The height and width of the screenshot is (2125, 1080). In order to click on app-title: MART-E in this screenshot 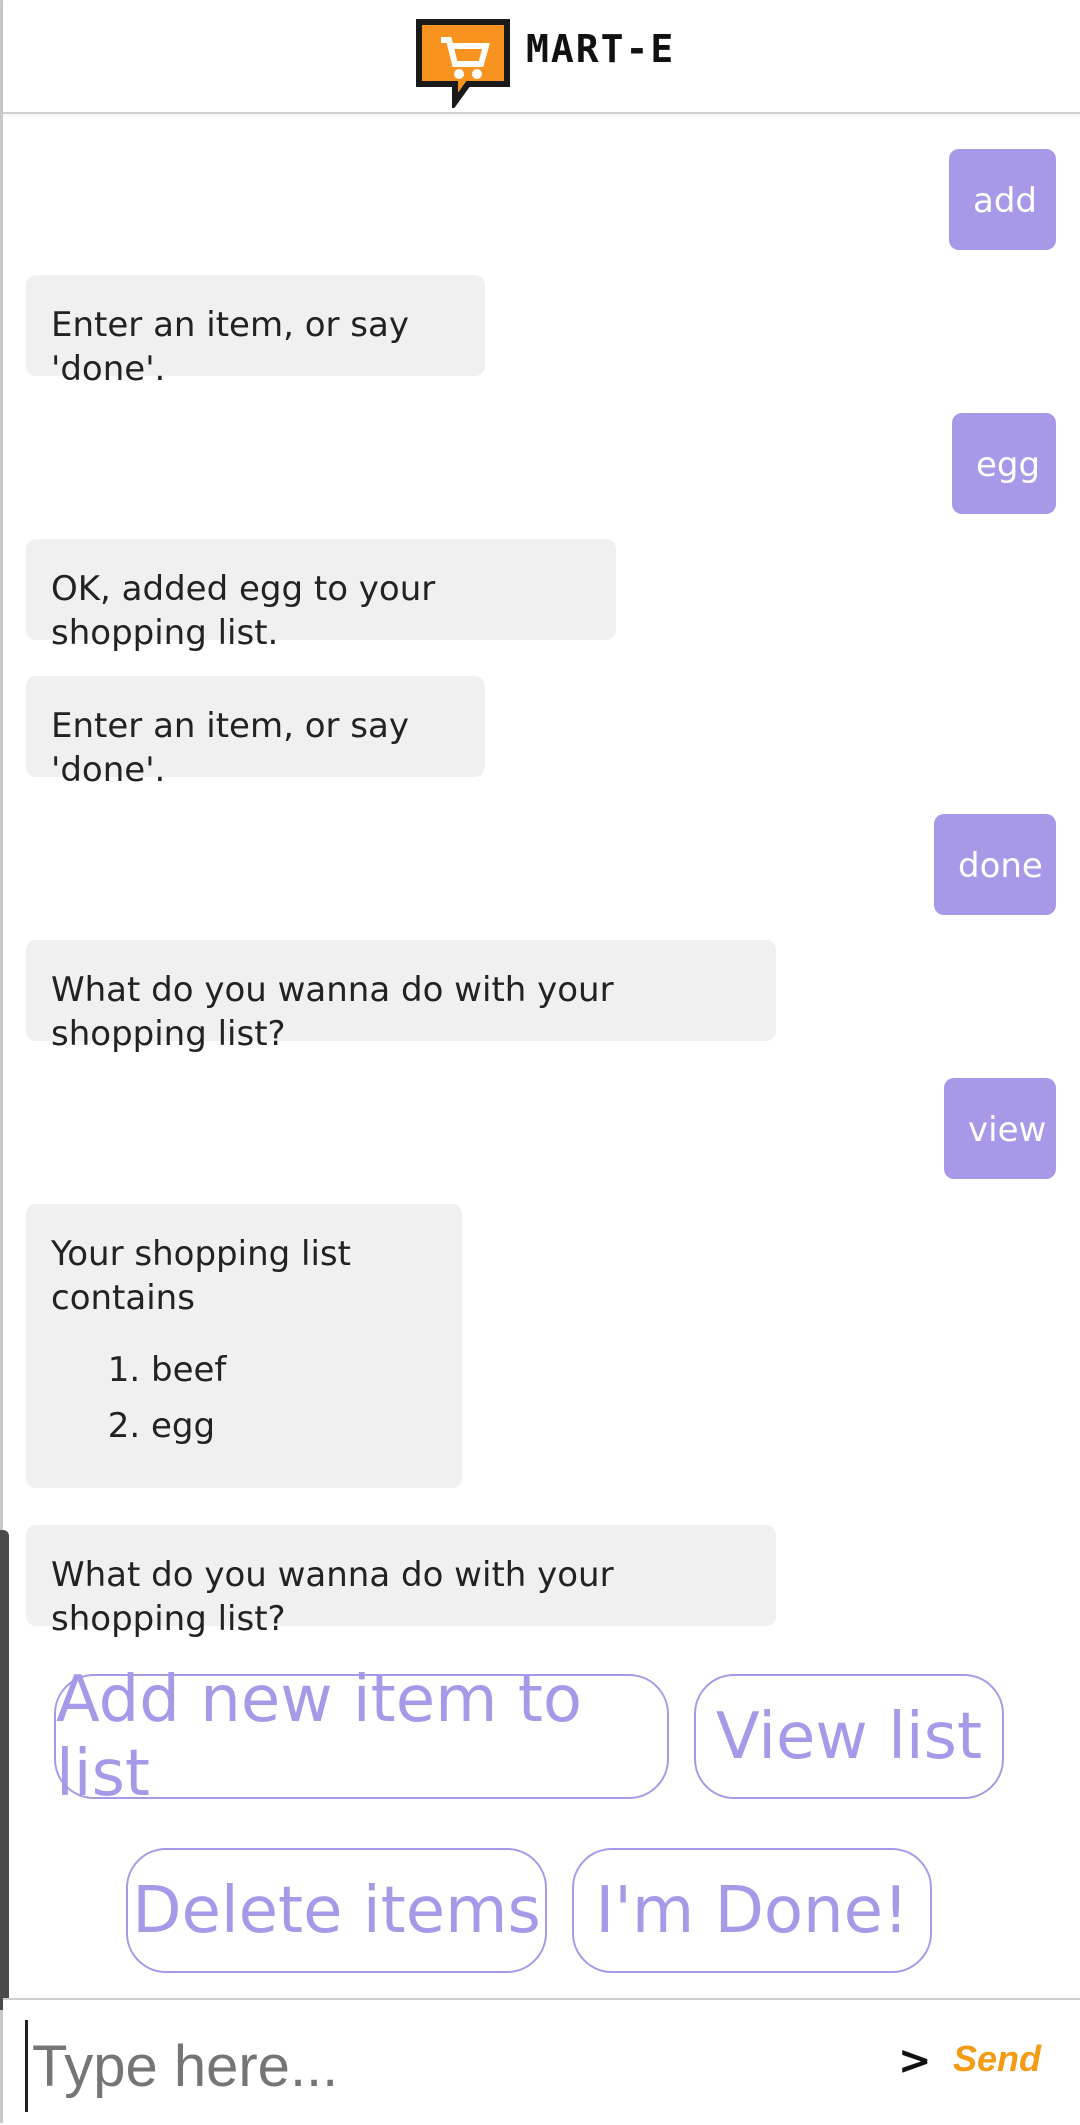, I will do `click(601, 49)`.